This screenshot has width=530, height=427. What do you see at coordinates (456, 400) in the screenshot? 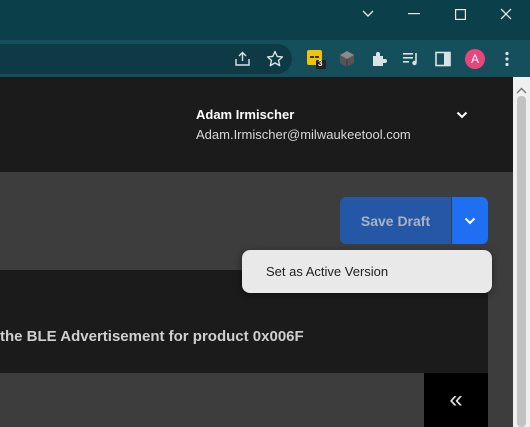
I see `collapse-panel-button: «` at bounding box center [456, 400].